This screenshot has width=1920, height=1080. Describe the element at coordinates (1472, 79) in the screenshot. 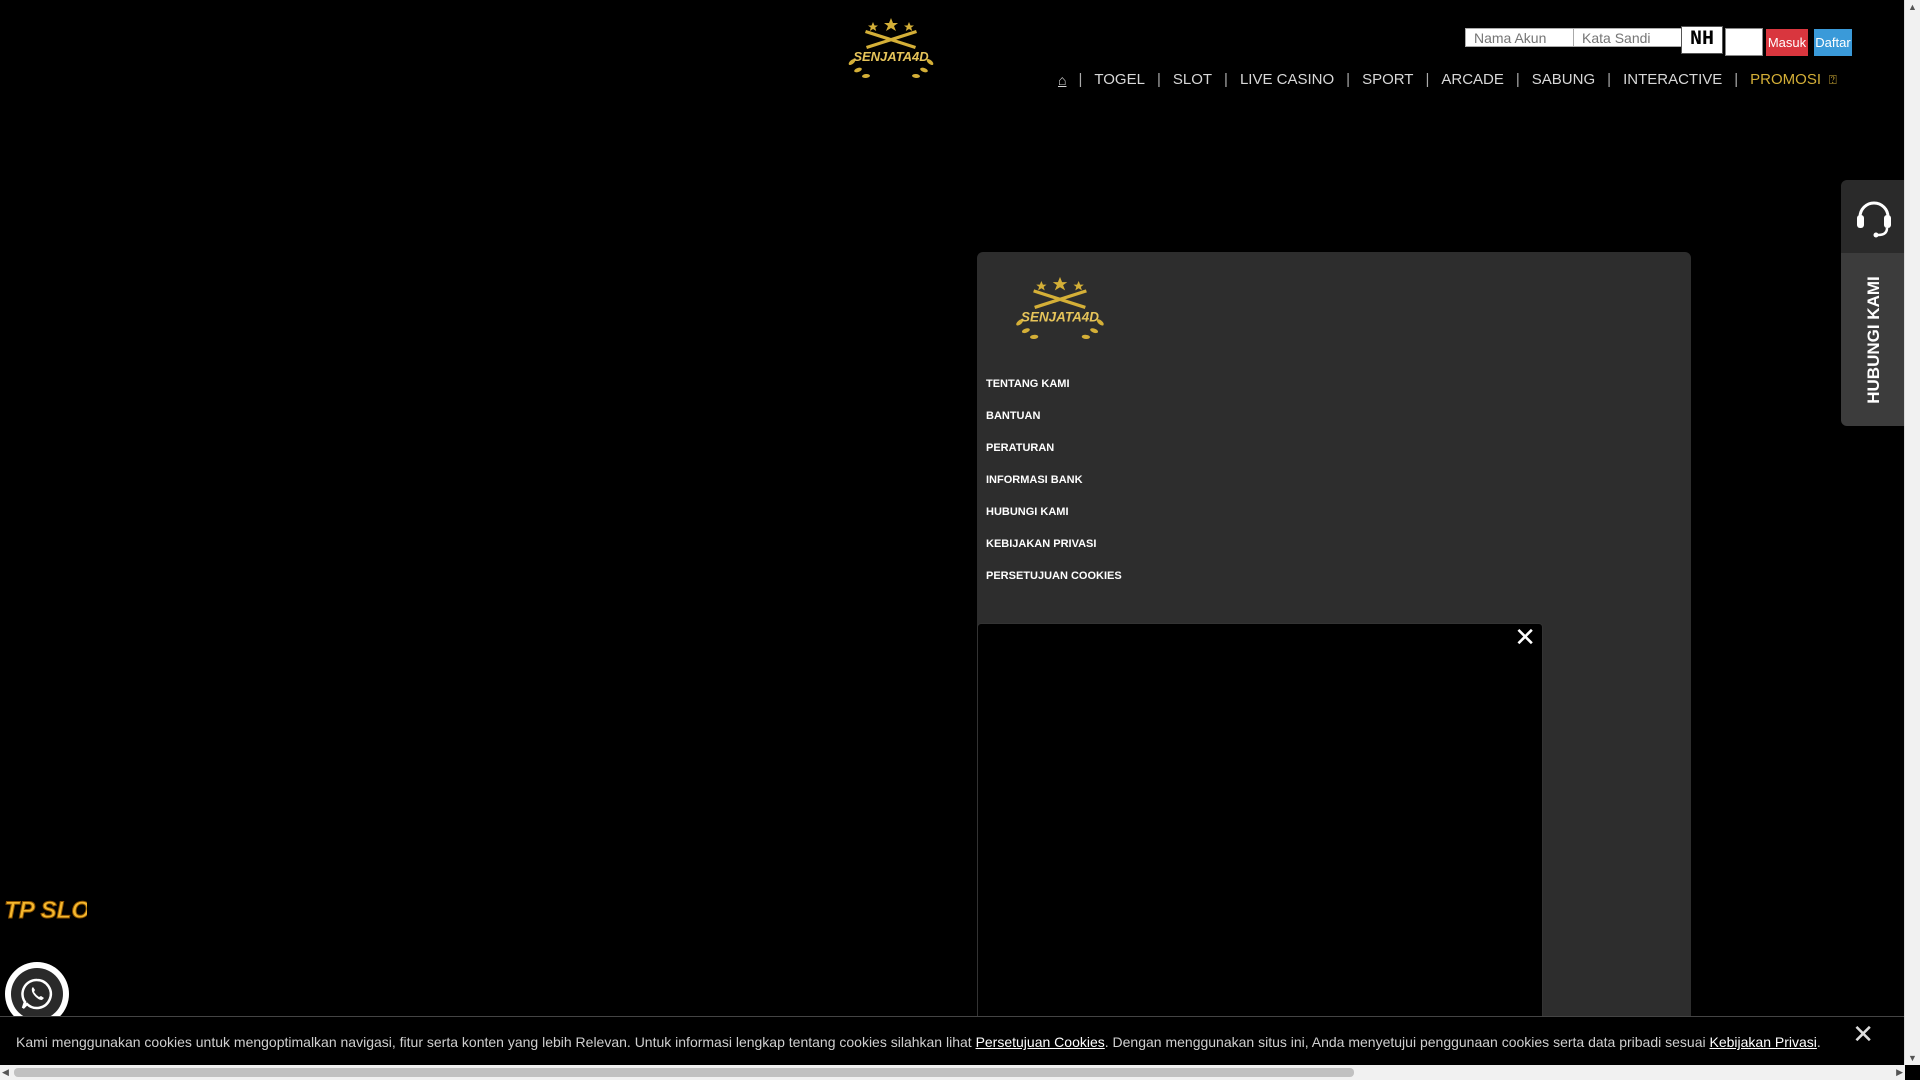

I see `nav-item-arcade: ARCADE` at that location.